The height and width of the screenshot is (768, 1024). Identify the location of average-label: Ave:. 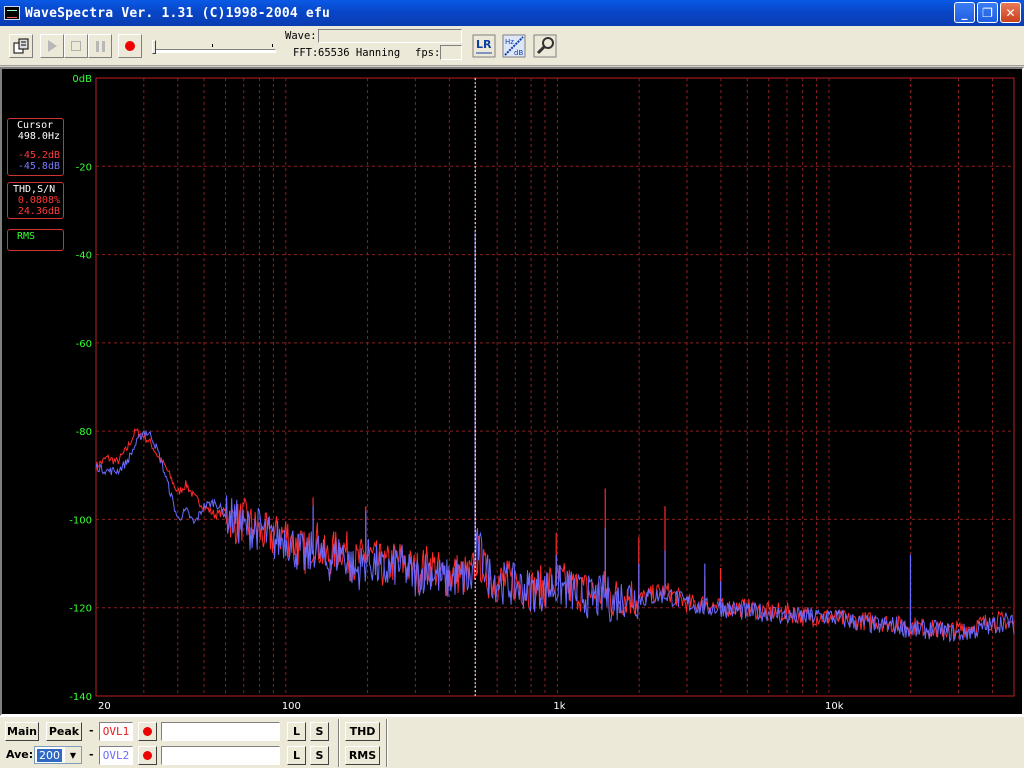
(20, 754).